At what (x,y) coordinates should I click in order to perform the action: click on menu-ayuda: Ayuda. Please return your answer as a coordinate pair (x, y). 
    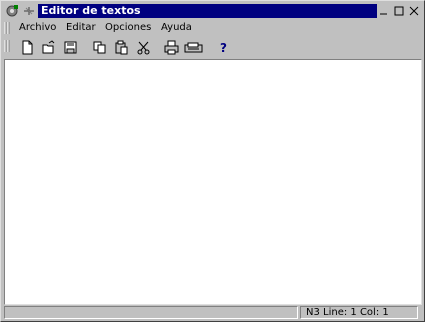
    Looking at the image, I should click on (176, 28).